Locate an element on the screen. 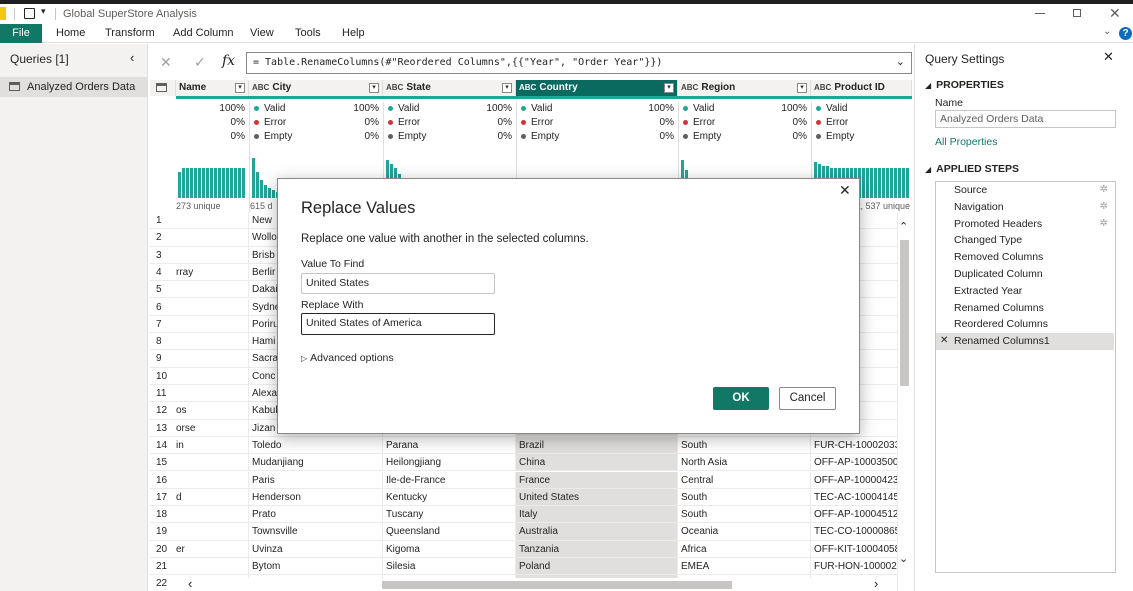 The width and height of the screenshot is (1133, 591). function-icon: fx is located at coordinates (228, 61).